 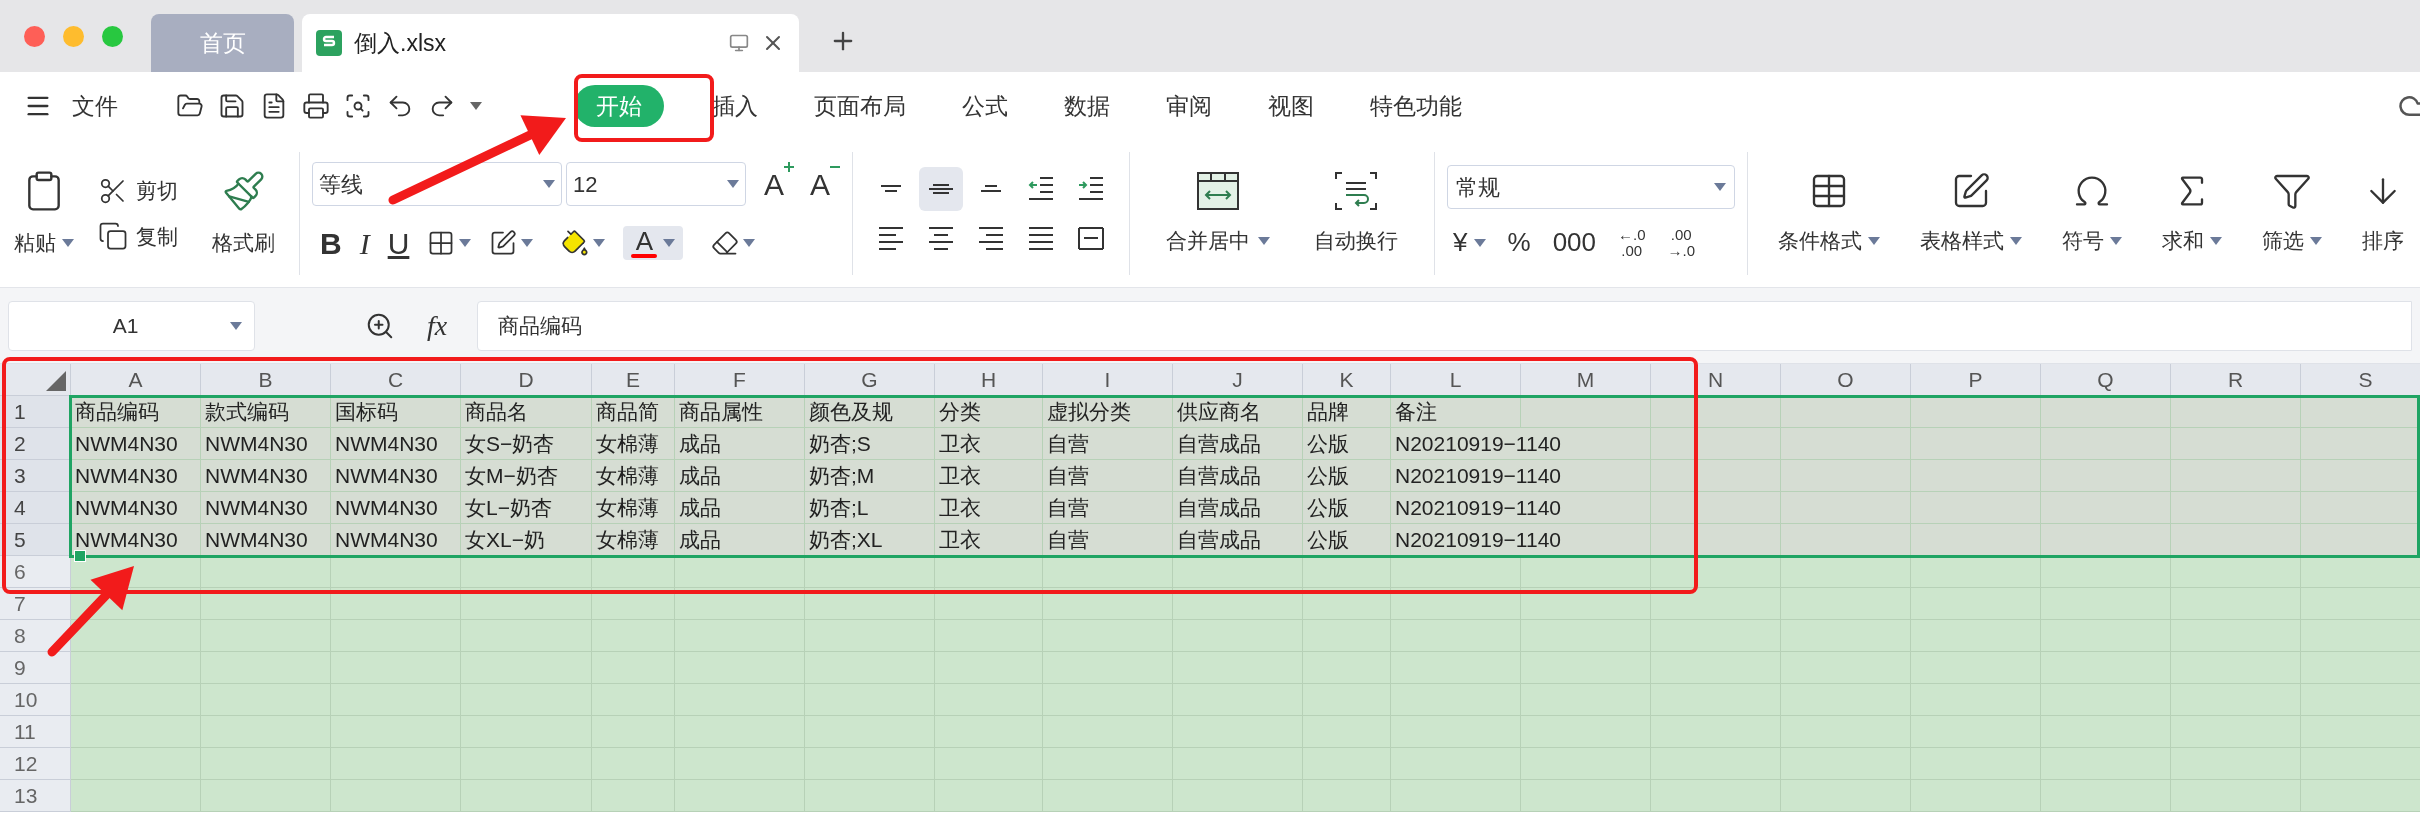 What do you see at coordinates (398, 243) in the screenshot?
I see `font-style-button: U` at bounding box center [398, 243].